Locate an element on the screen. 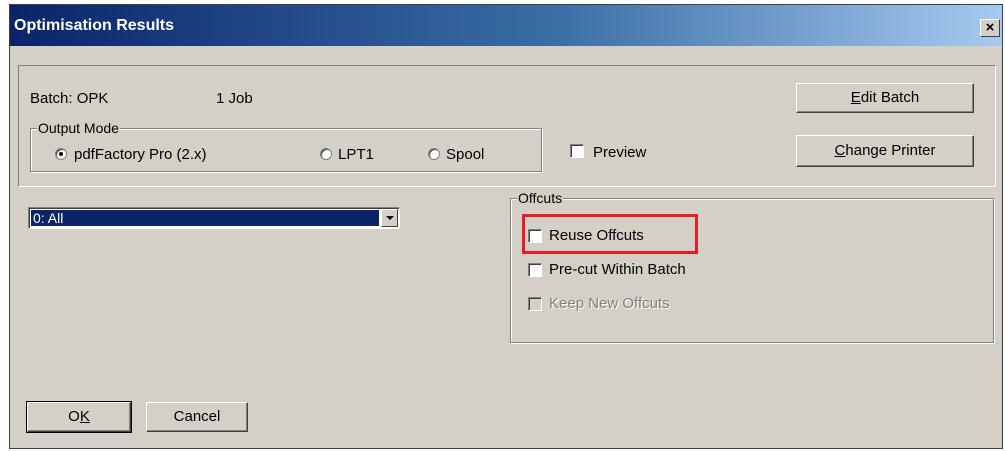  precut-within-batch-checkbox is located at coordinates (535, 270).